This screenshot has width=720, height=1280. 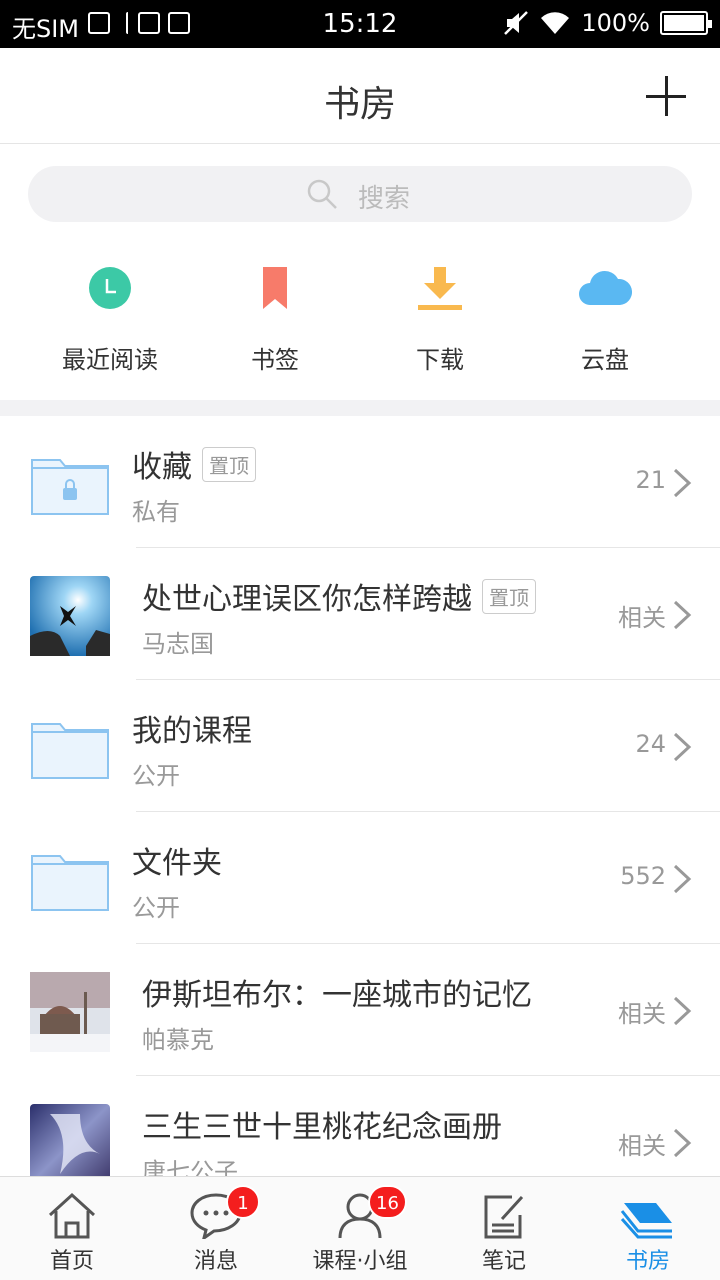 What do you see at coordinates (384, 199) in the screenshot?
I see `search-placeholder: 搜索` at bounding box center [384, 199].